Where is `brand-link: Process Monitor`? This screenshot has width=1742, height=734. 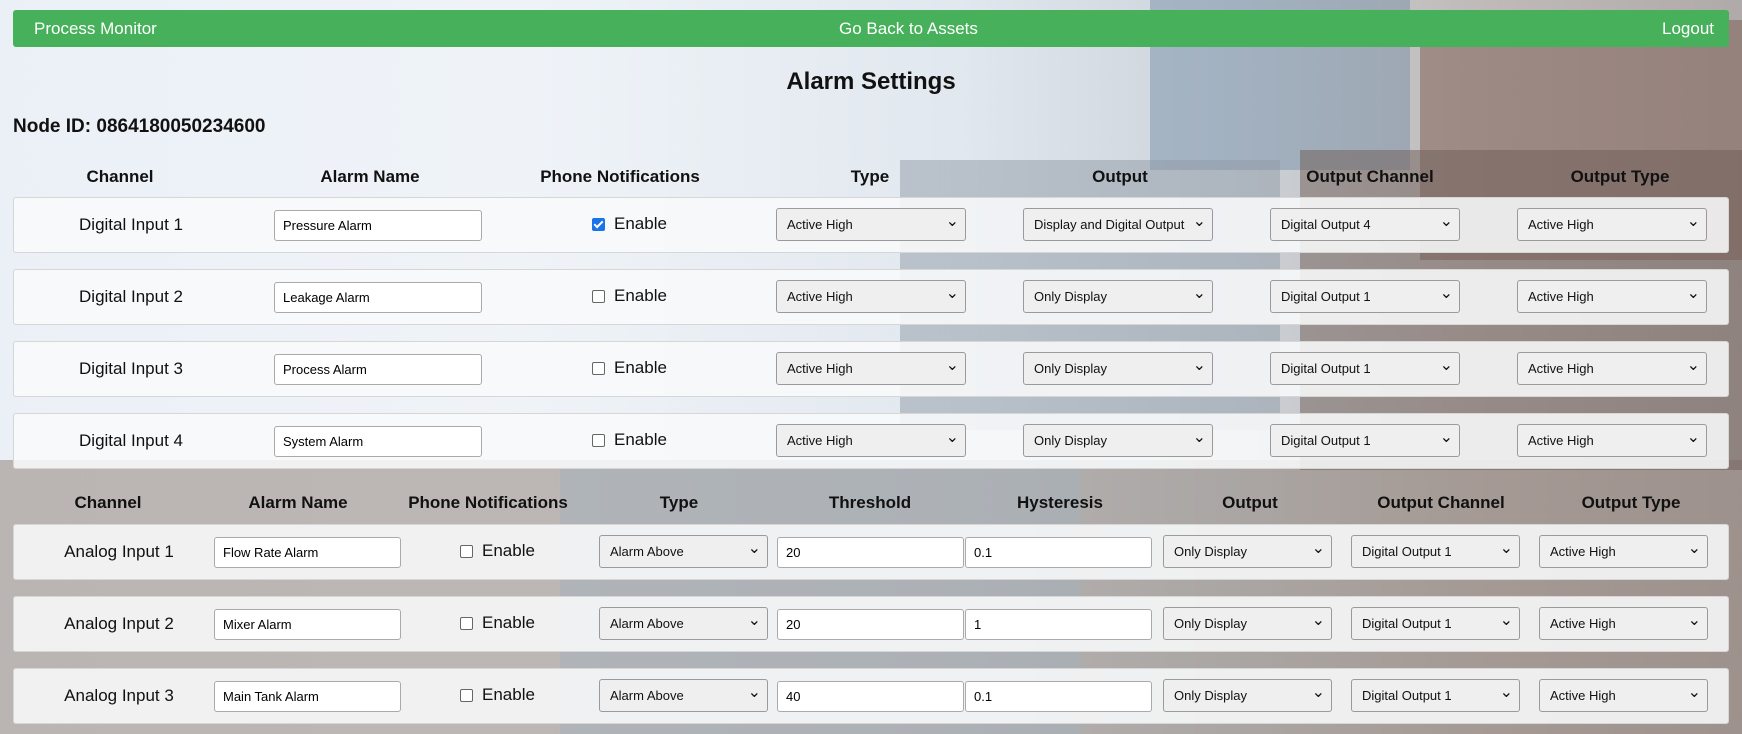
brand-link: Process Monitor is located at coordinates (95, 29).